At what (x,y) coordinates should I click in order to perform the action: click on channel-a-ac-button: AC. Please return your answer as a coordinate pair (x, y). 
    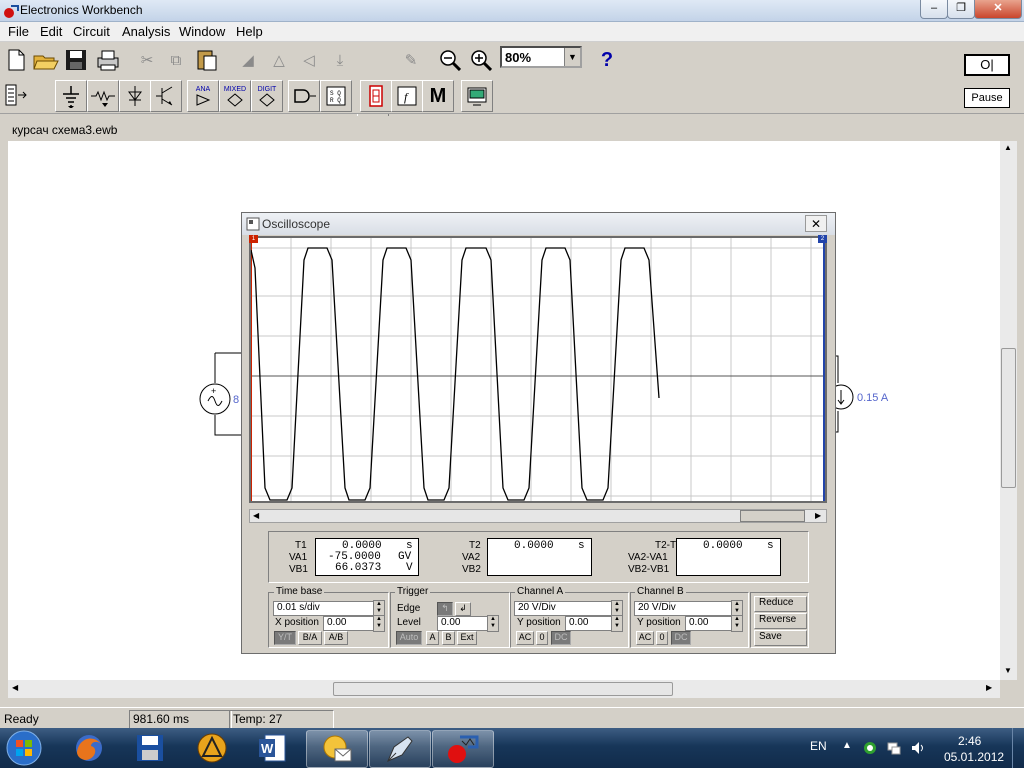
    Looking at the image, I should click on (525, 638).